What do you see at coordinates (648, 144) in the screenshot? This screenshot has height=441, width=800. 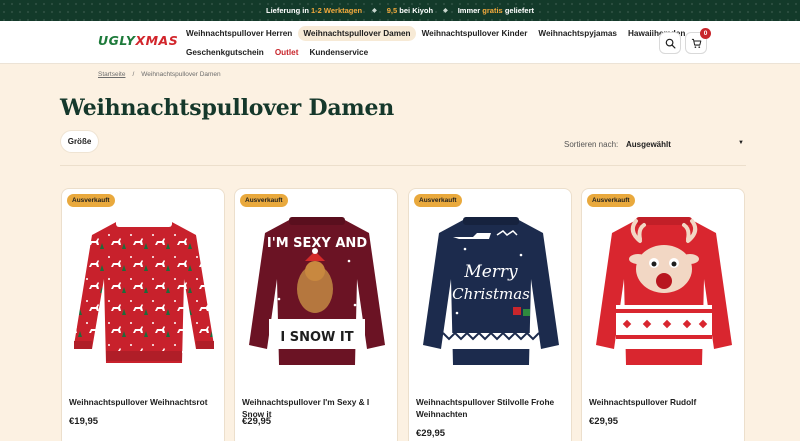 I see `sort-selected-value: Ausgewählt` at bounding box center [648, 144].